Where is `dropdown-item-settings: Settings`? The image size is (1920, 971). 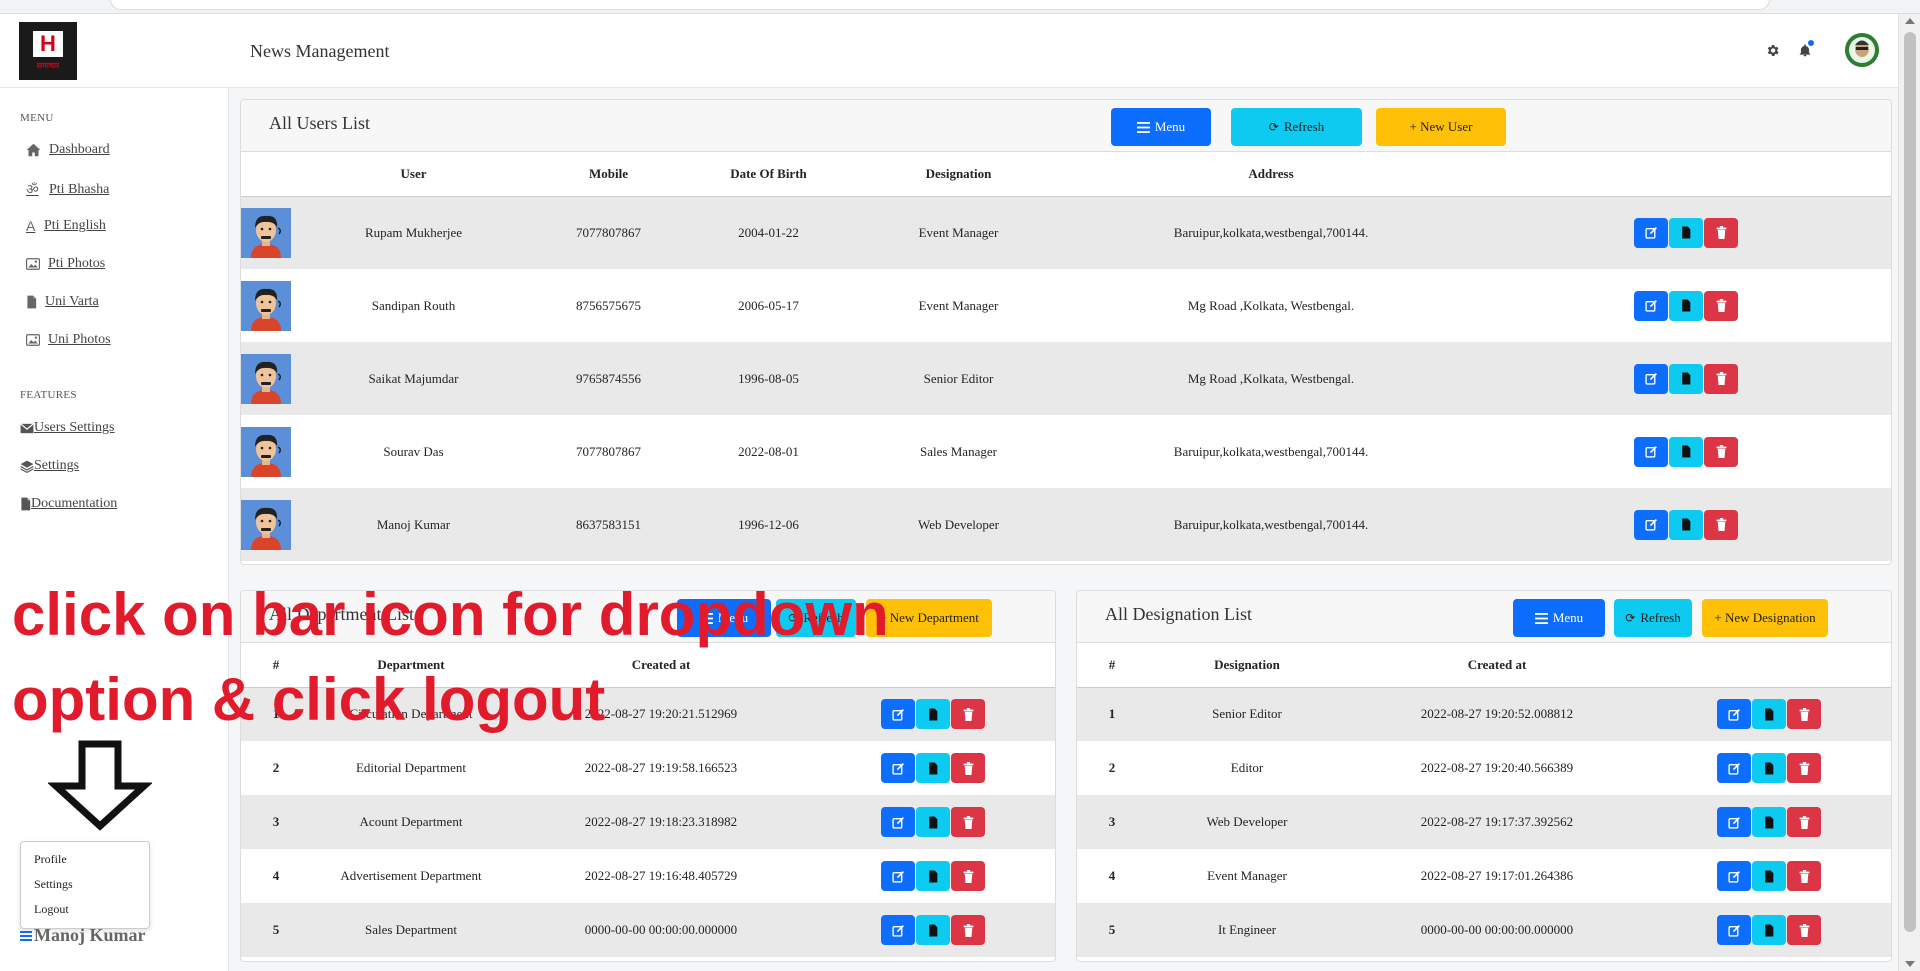 dropdown-item-settings: Settings is located at coordinates (53, 884).